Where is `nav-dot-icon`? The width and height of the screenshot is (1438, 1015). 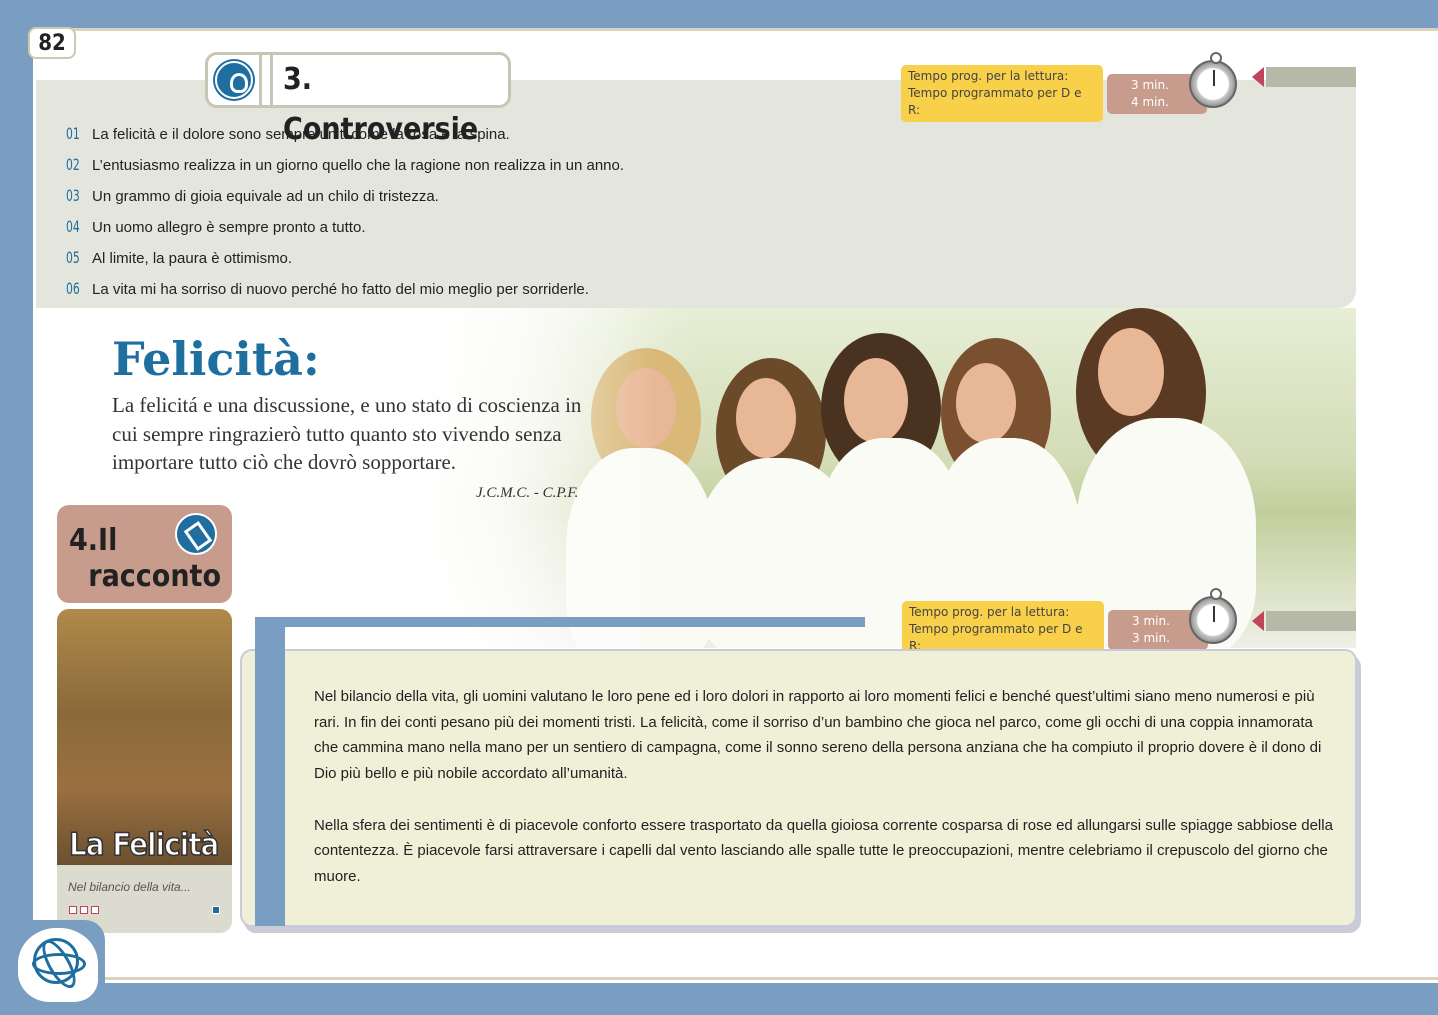
nav-dot-icon is located at coordinates (216, 910).